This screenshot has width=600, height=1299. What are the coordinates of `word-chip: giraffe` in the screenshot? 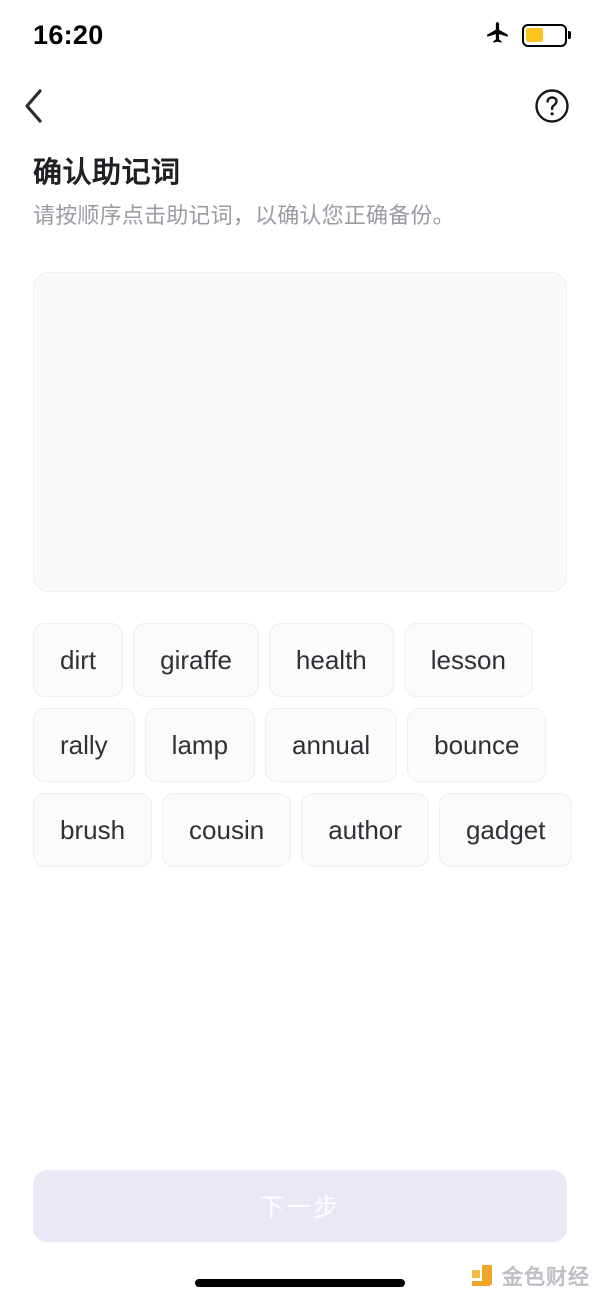 It's located at (196, 660).